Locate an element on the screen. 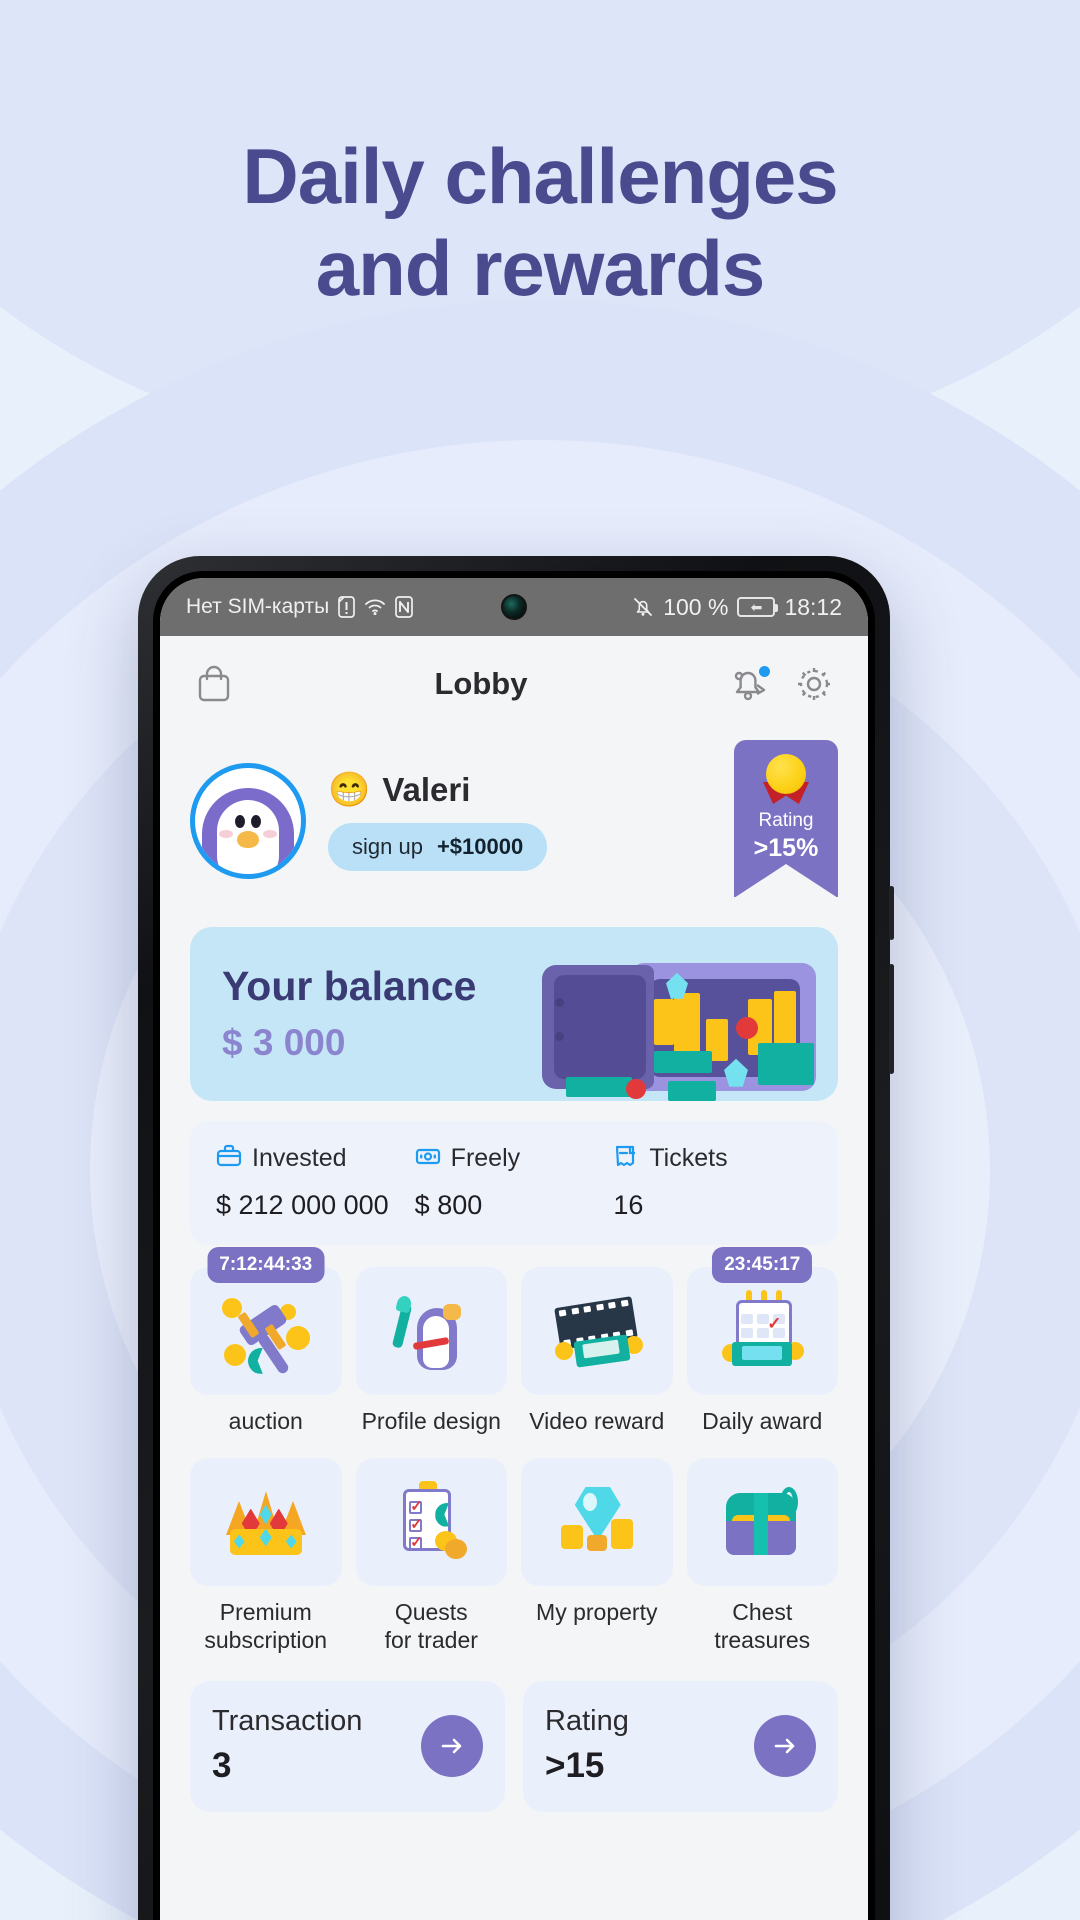 The width and height of the screenshot is (1080, 1920). safe-with-money-icon is located at coordinates (672, 1025).